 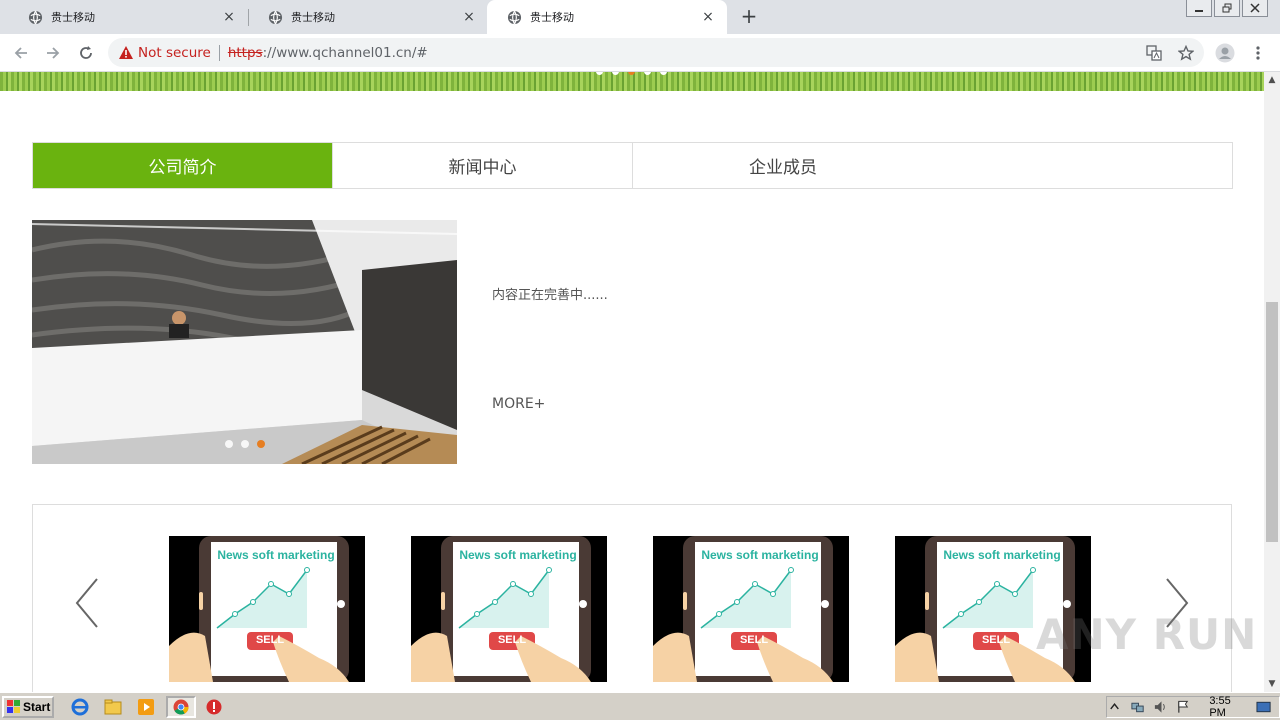 I want to click on start-label: Start, so click(x=37, y=707).